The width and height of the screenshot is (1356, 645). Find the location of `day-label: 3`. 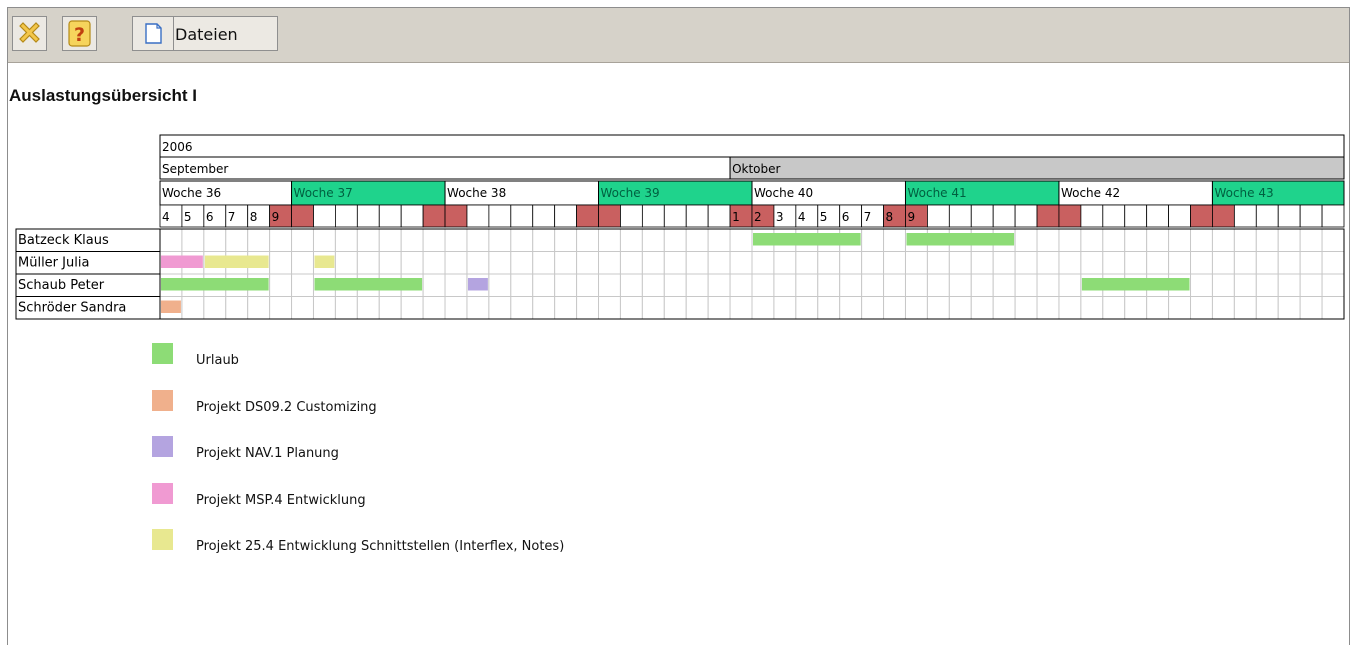

day-label: 3 is located at coordinates (780, 217).